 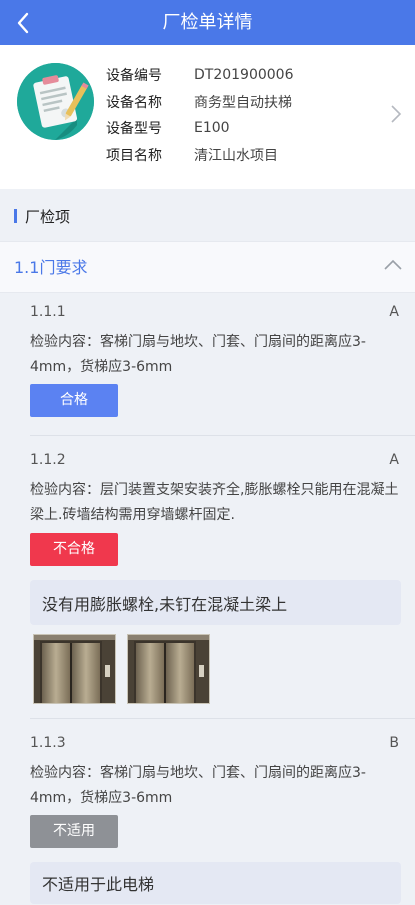 What do you see at coordinates (243, 102) in the screenshot?
I see `device-field-value: 商务型自动扶梯` at bounding box center [243, 102].